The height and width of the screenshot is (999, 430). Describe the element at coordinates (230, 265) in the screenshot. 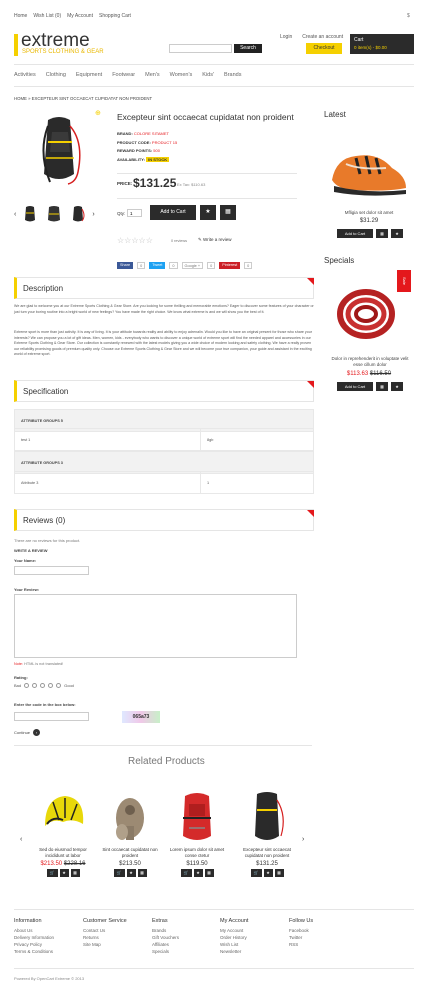

I see `pinterest-button: Pinterest` at that location.